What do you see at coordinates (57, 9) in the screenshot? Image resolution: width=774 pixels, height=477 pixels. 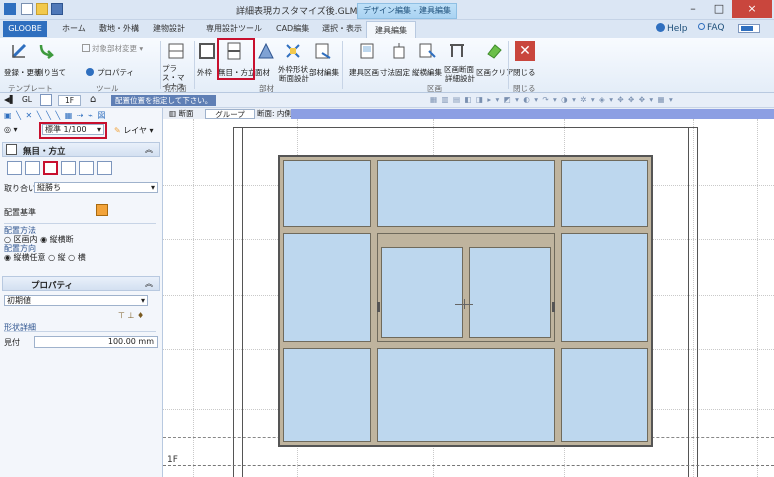 I see `save-icon` at bounding box center [57, 9].